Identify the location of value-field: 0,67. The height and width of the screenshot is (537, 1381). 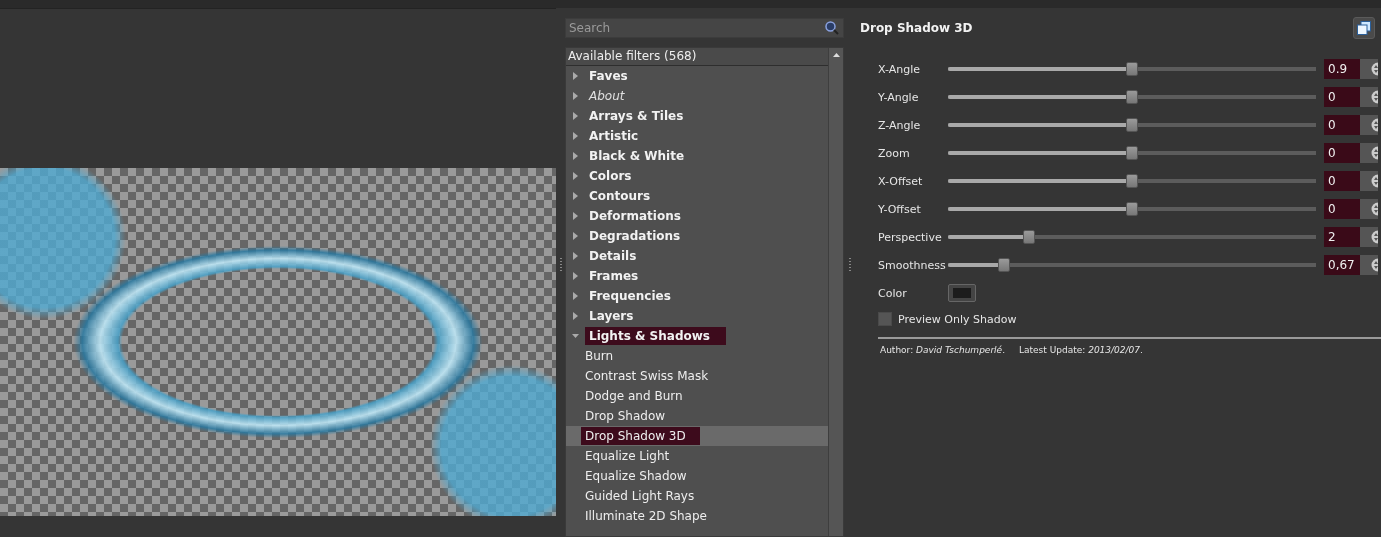
(1342, 265).